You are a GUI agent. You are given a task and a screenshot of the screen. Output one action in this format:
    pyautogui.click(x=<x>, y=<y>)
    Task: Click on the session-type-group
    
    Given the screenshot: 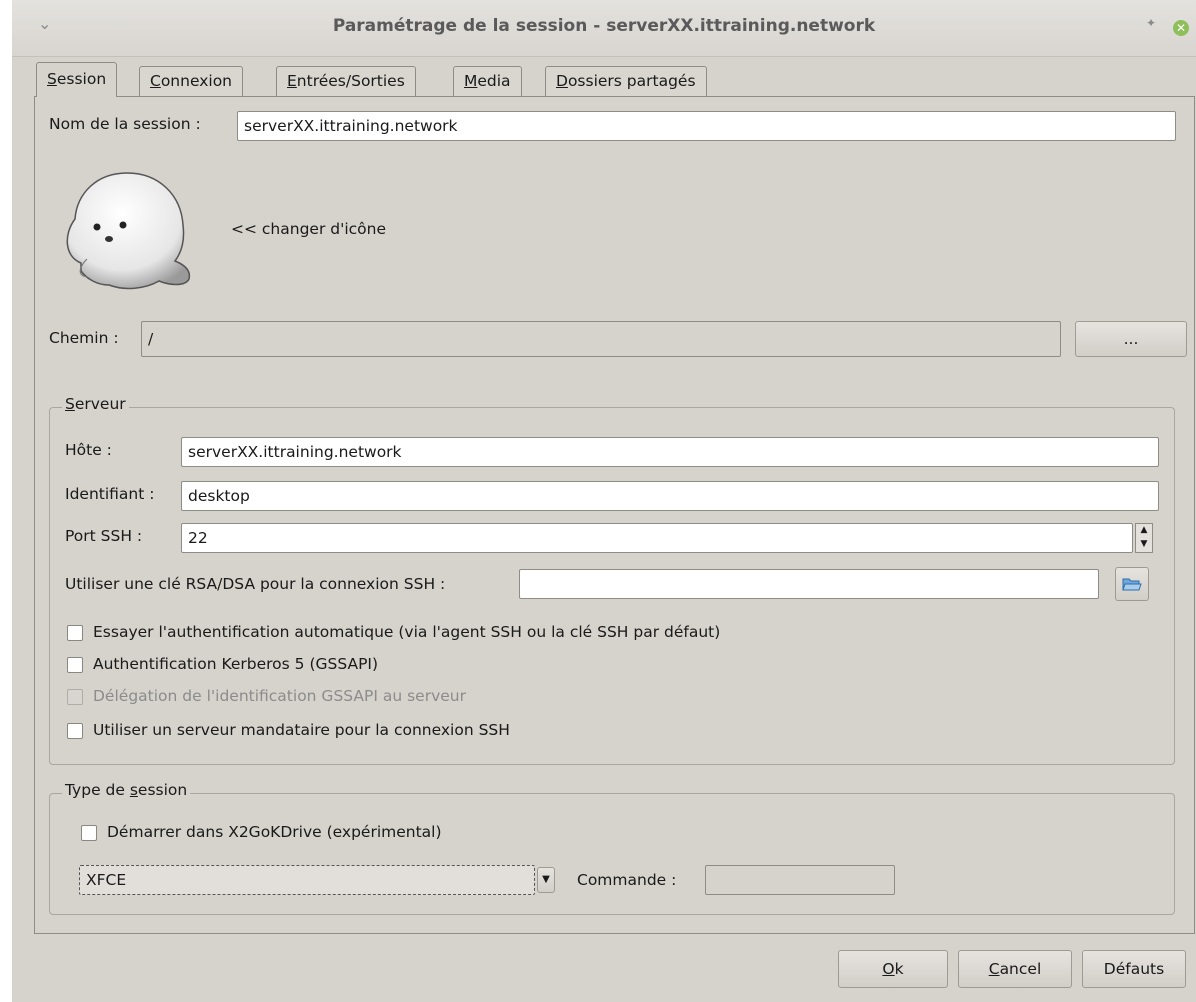 What is the action you would take?
    pyautogui.click(x=612, y=854)
    